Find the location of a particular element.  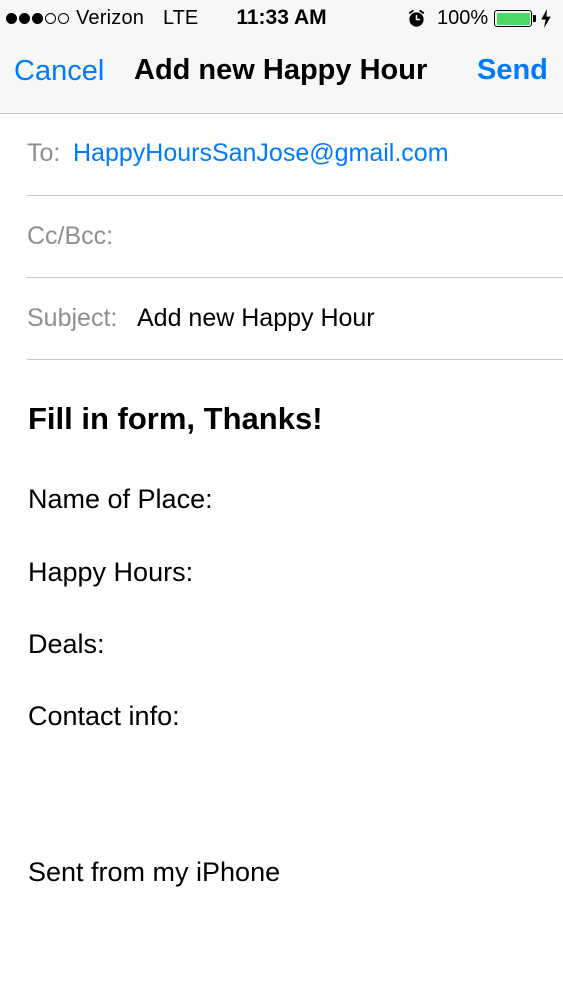

send-button: Send is located at coordinates (512, 70).